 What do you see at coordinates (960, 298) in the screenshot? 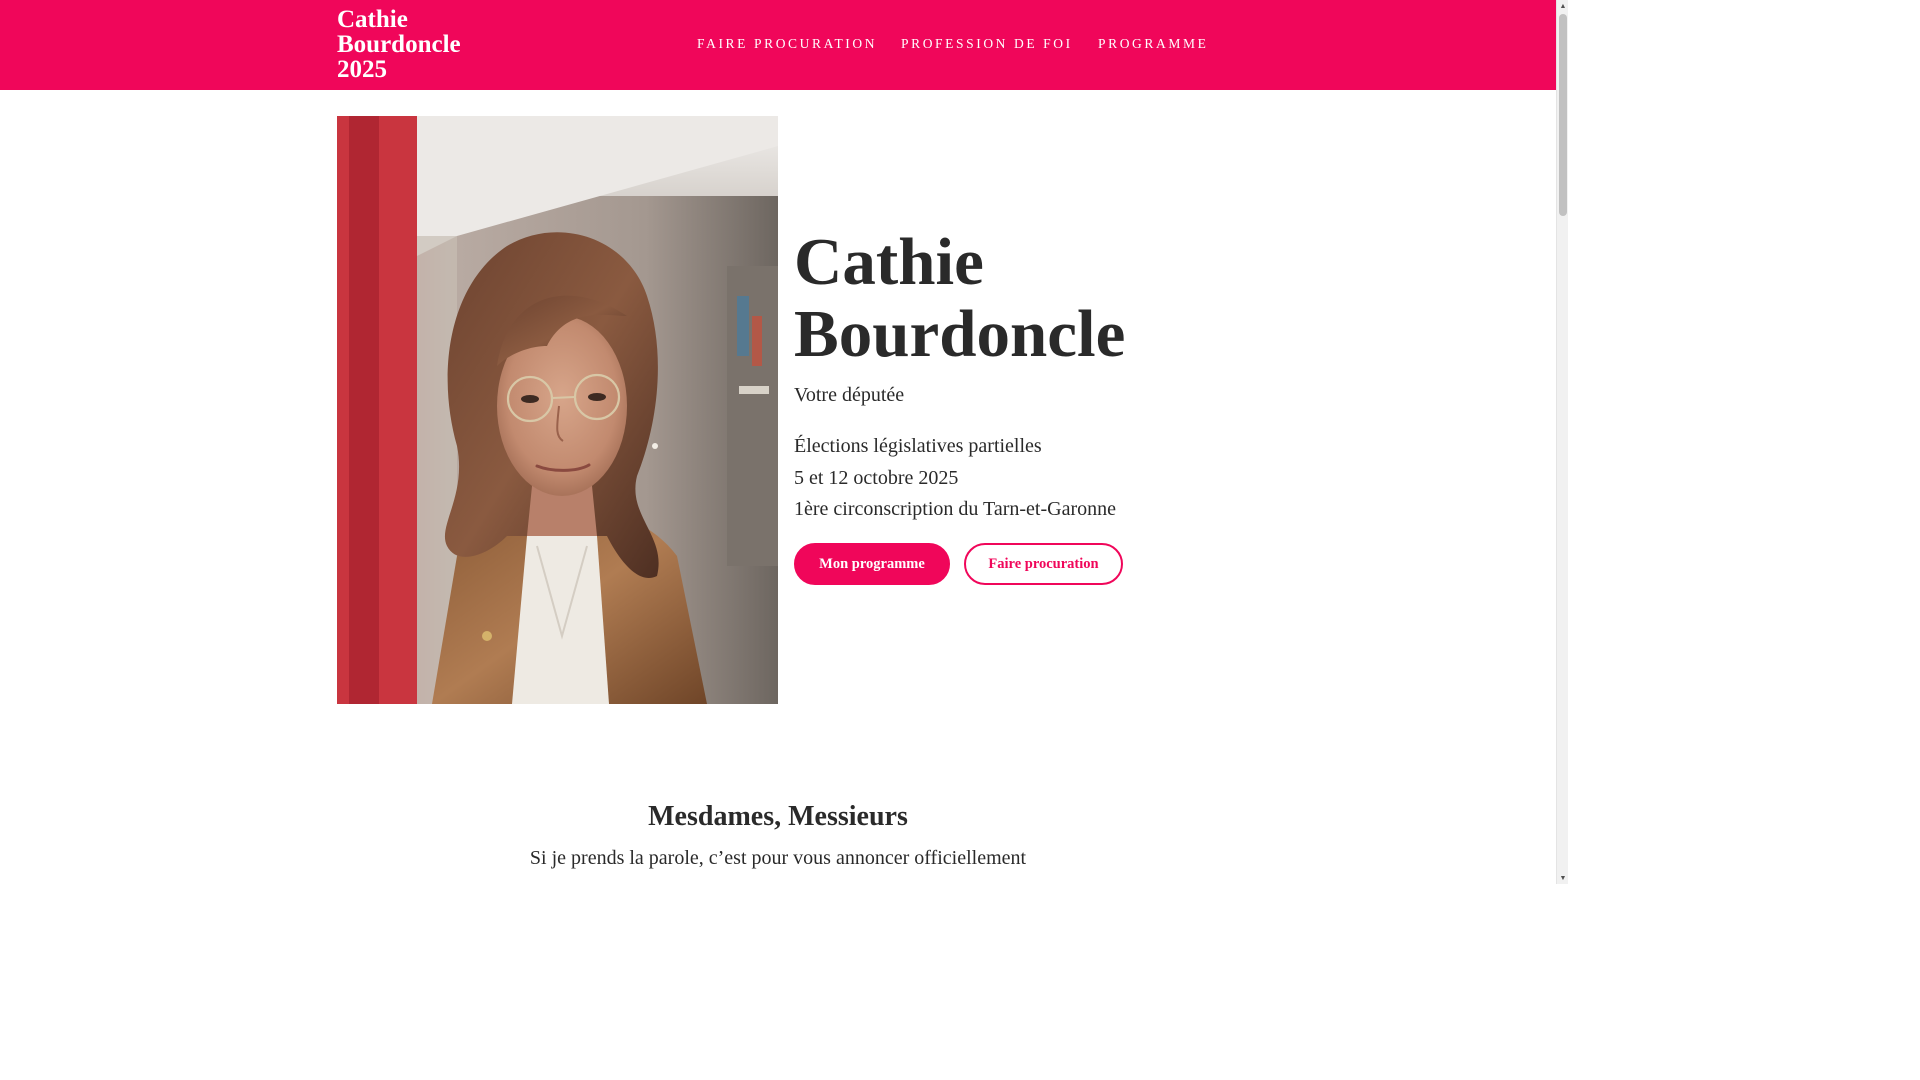
I see `candidate-name-heading: Cathie Bourdoncle` at bounding box center [960, 298].